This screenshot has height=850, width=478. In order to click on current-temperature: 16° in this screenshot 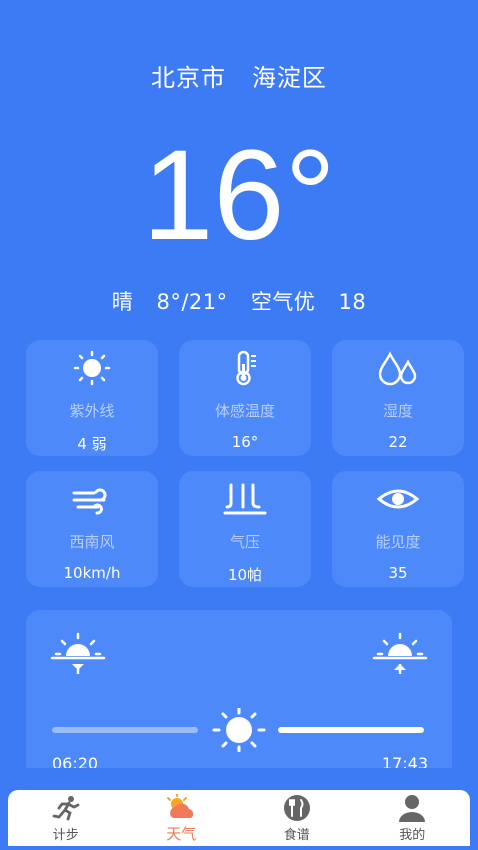, I will do `click(239, 195)`.